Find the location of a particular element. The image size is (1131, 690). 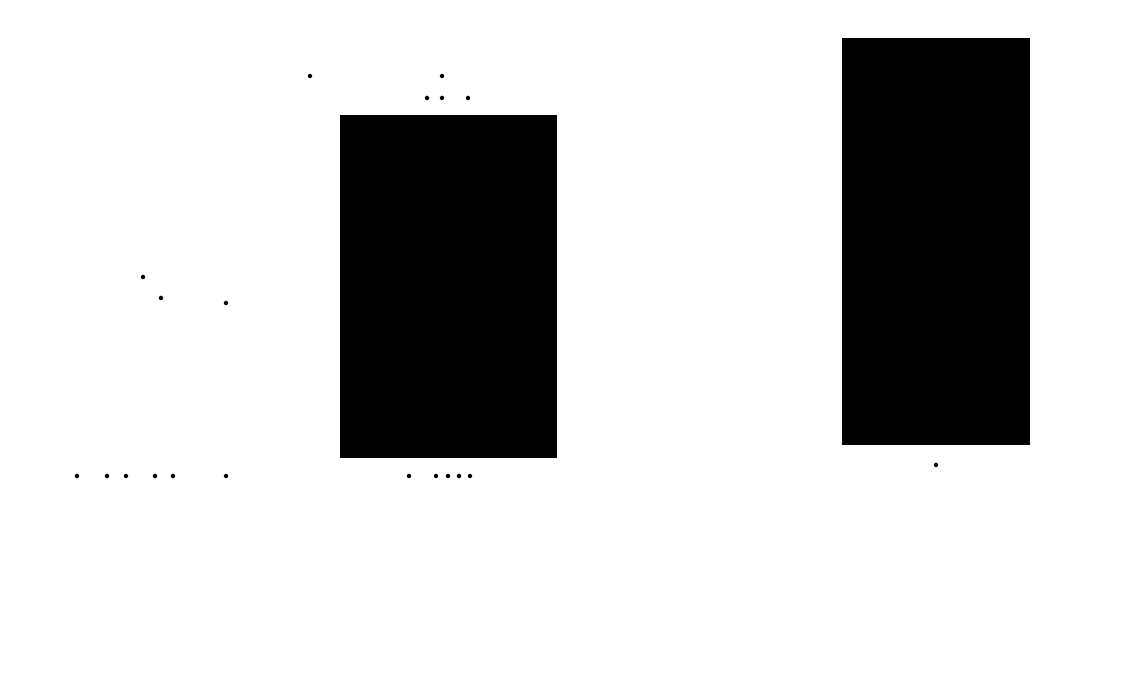

conn7-pin-row is located at coordinates (72, 583).